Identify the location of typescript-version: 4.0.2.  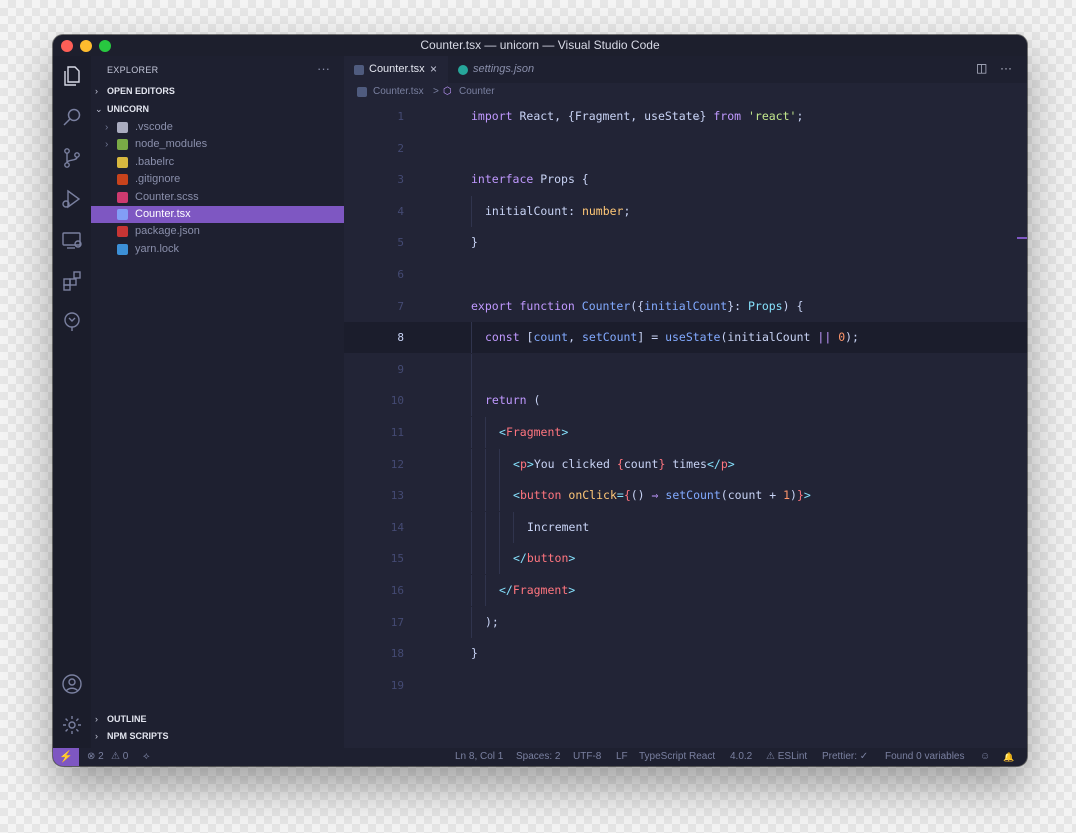
(741, 757).